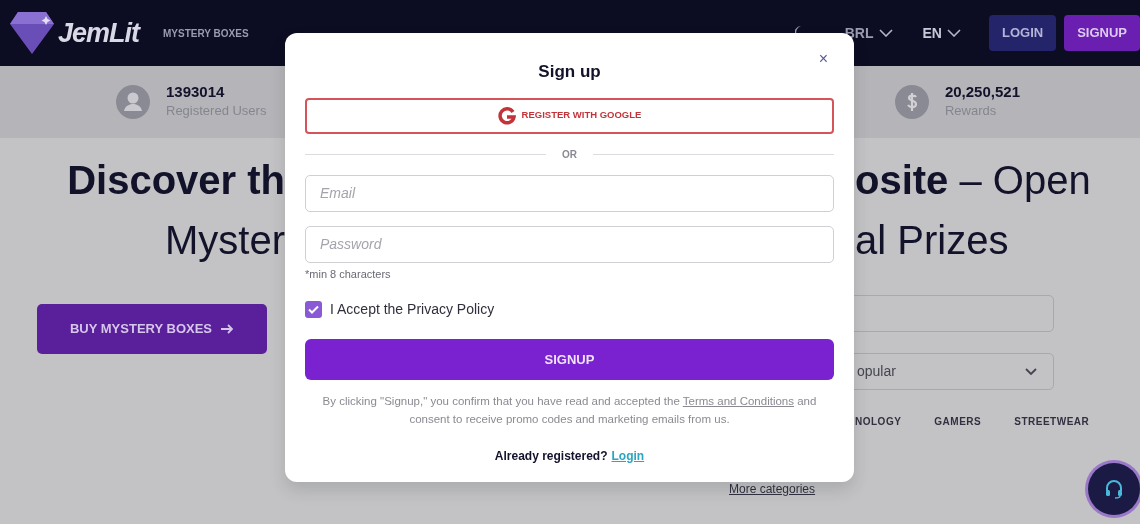 Image resolution: width=1140 pixels, height=524 pixels. I want to click on language-selector: EN, so click(941, 33).